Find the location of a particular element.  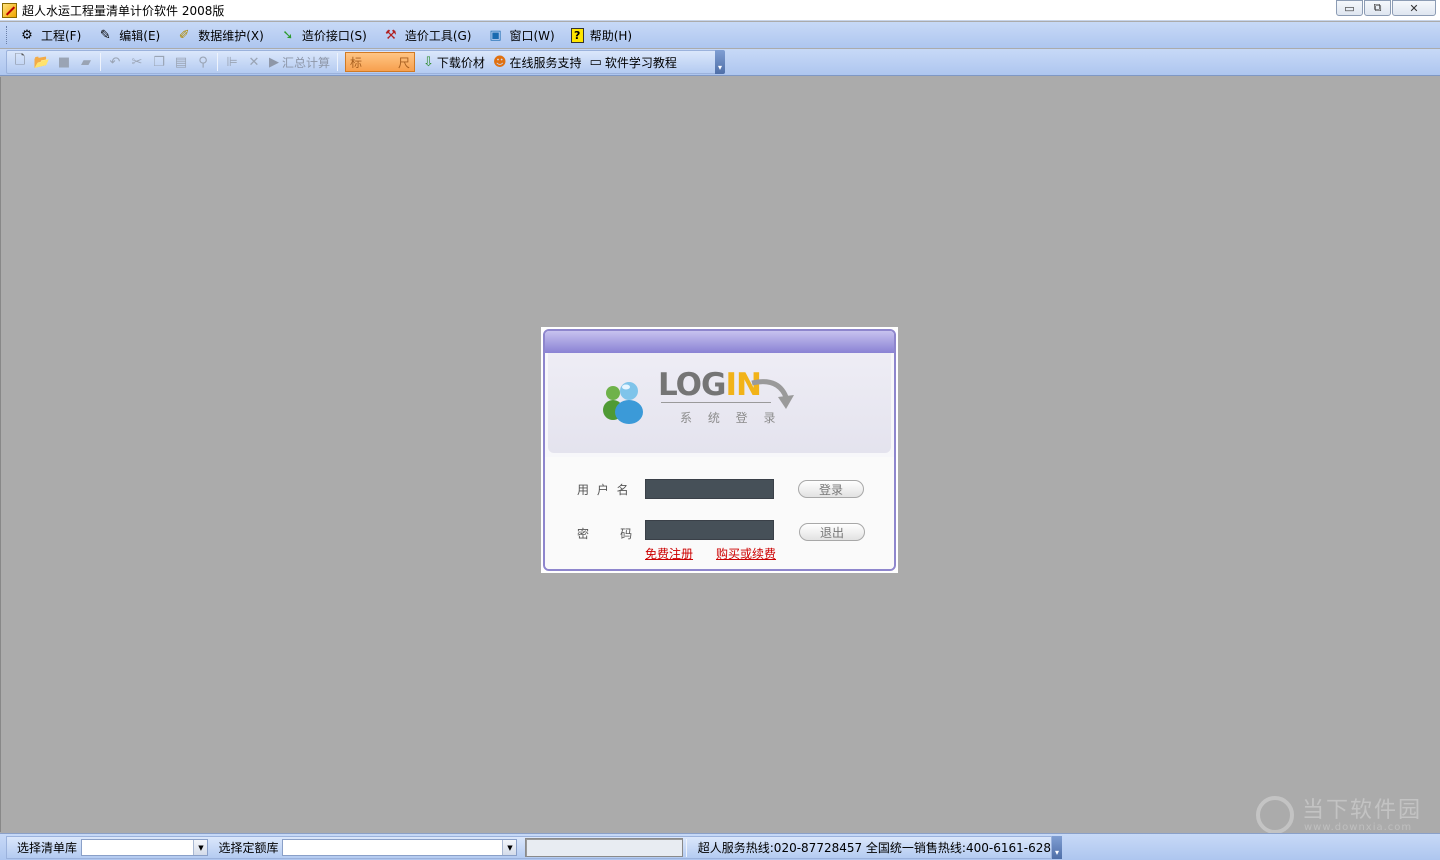

logo-arrow-icon is located at coordinates (772, 394).